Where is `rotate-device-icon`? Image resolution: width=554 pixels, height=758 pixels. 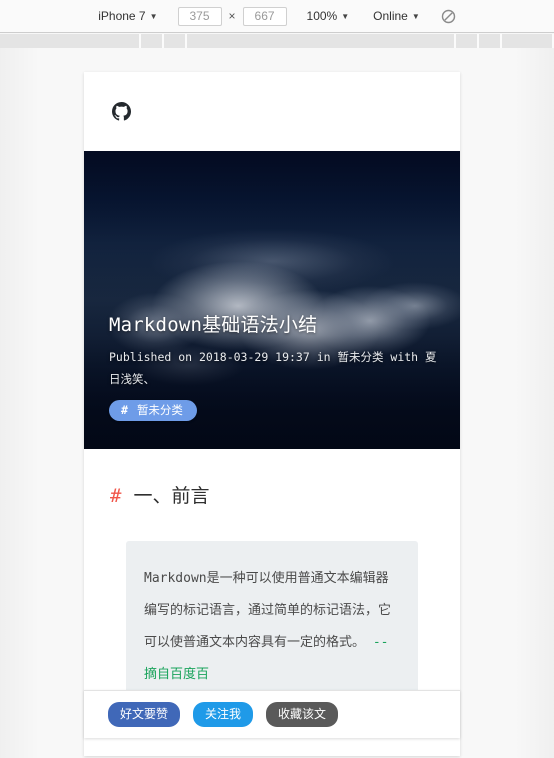
rotate-device-icon is located at coordinates (449, 16).